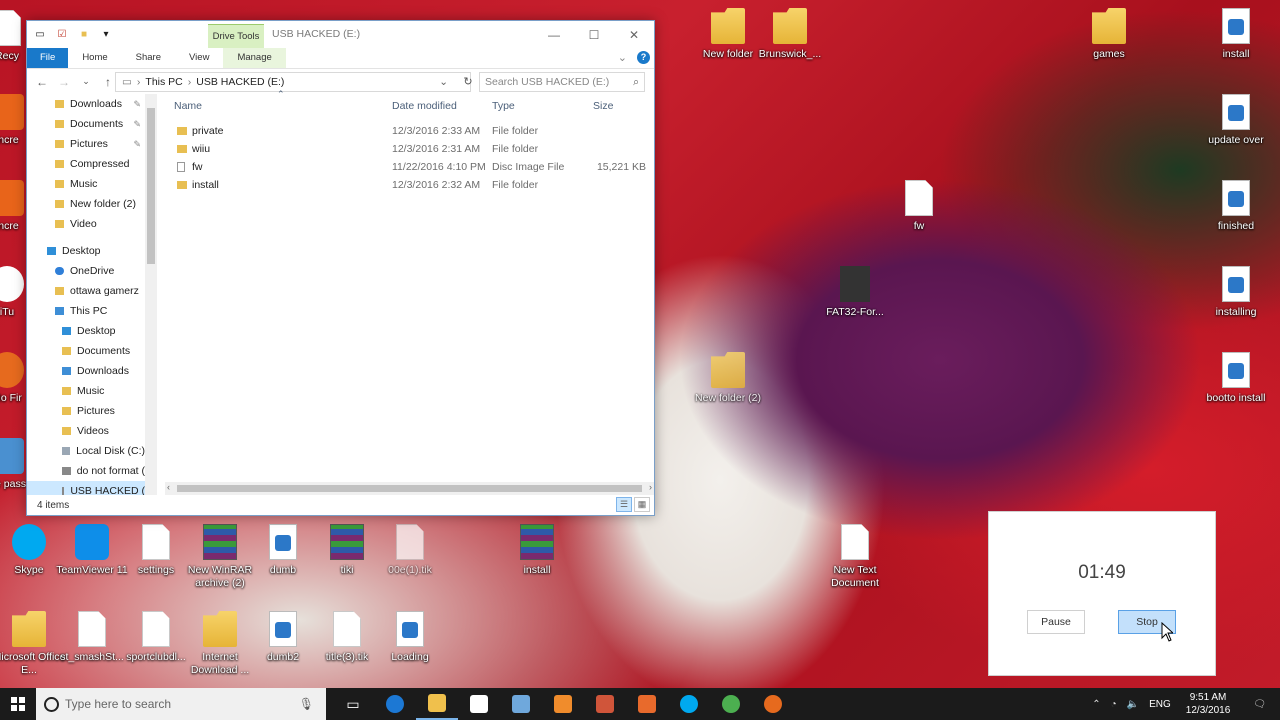 Image resolution: width=1280 pixels, height=720 pixels. What do you see at coordinates (156, 550) in the screenshot?
I see `desktop-icon-settings: settings` at bounding box center [156, 550].